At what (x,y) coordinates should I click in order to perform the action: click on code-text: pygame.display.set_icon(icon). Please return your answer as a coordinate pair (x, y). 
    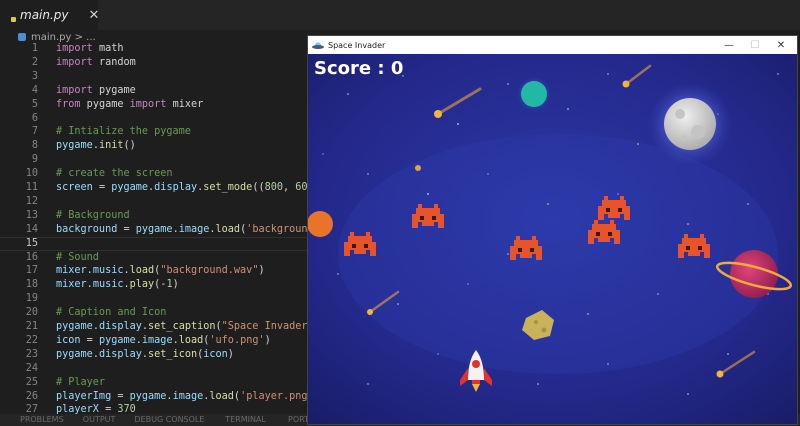
    Looking at the image, I should click on (145, 354).